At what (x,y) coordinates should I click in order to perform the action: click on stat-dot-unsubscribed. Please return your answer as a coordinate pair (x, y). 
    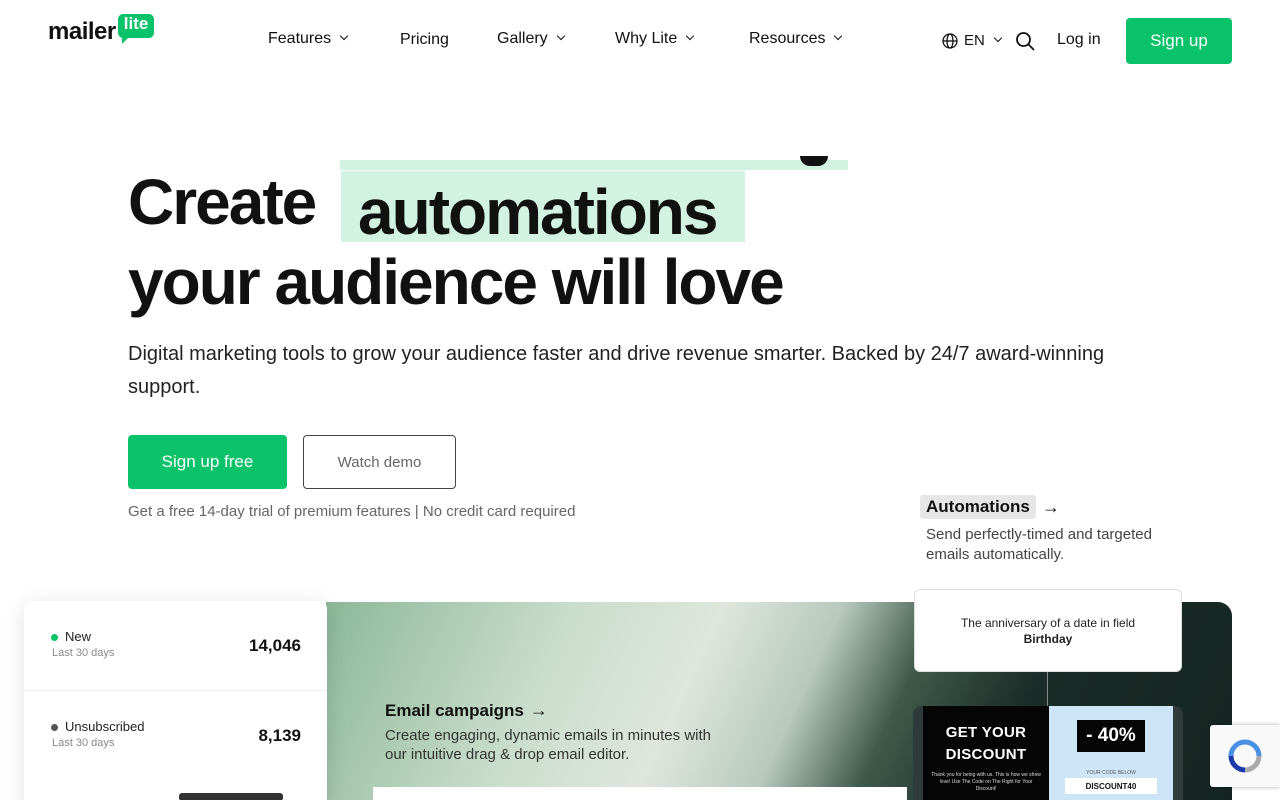
    Looking at the image, I should click on (54, 727).